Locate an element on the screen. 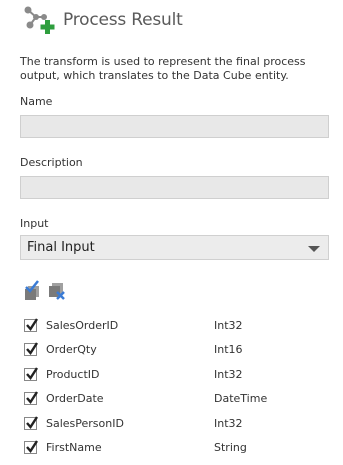  column-row: OrderQty Int16 is located at coordinates (174, 350).